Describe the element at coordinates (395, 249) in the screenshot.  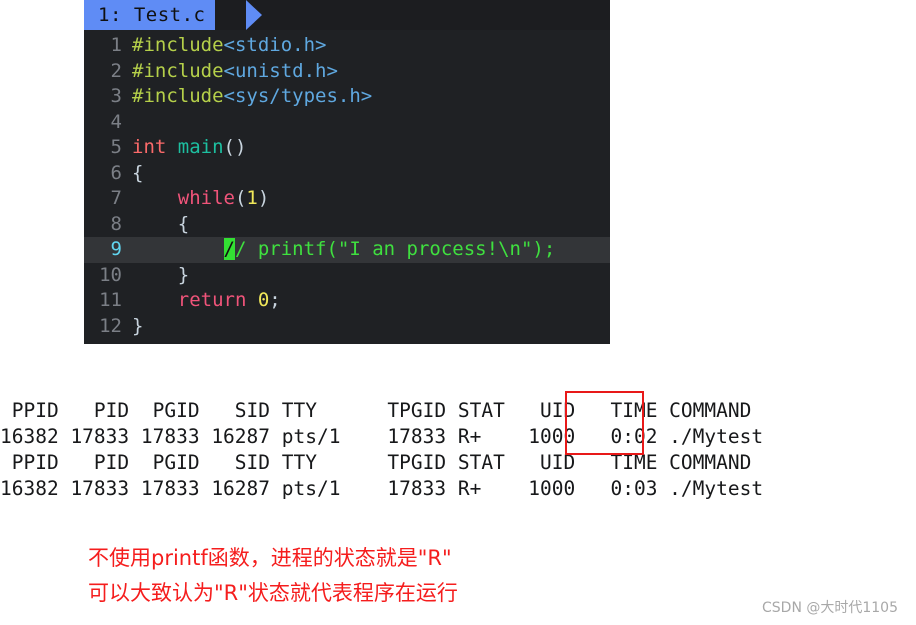
I see `code-token: / printf("I an process!\n");` at that location.